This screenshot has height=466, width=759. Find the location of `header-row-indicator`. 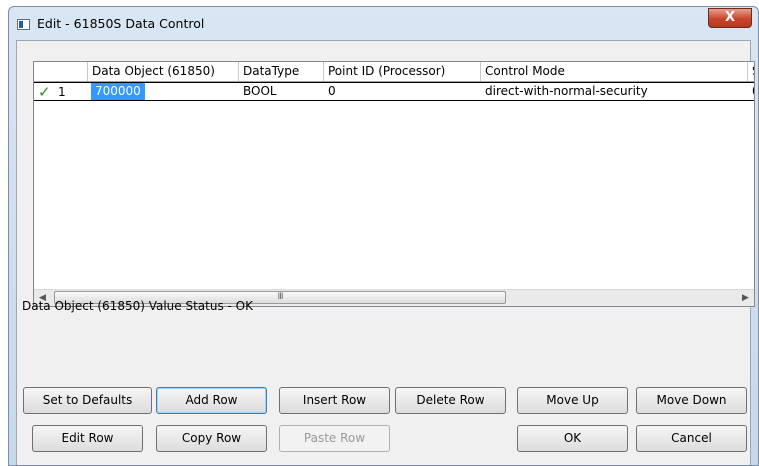

header-row-indicator is located at coordinates (61, 71).